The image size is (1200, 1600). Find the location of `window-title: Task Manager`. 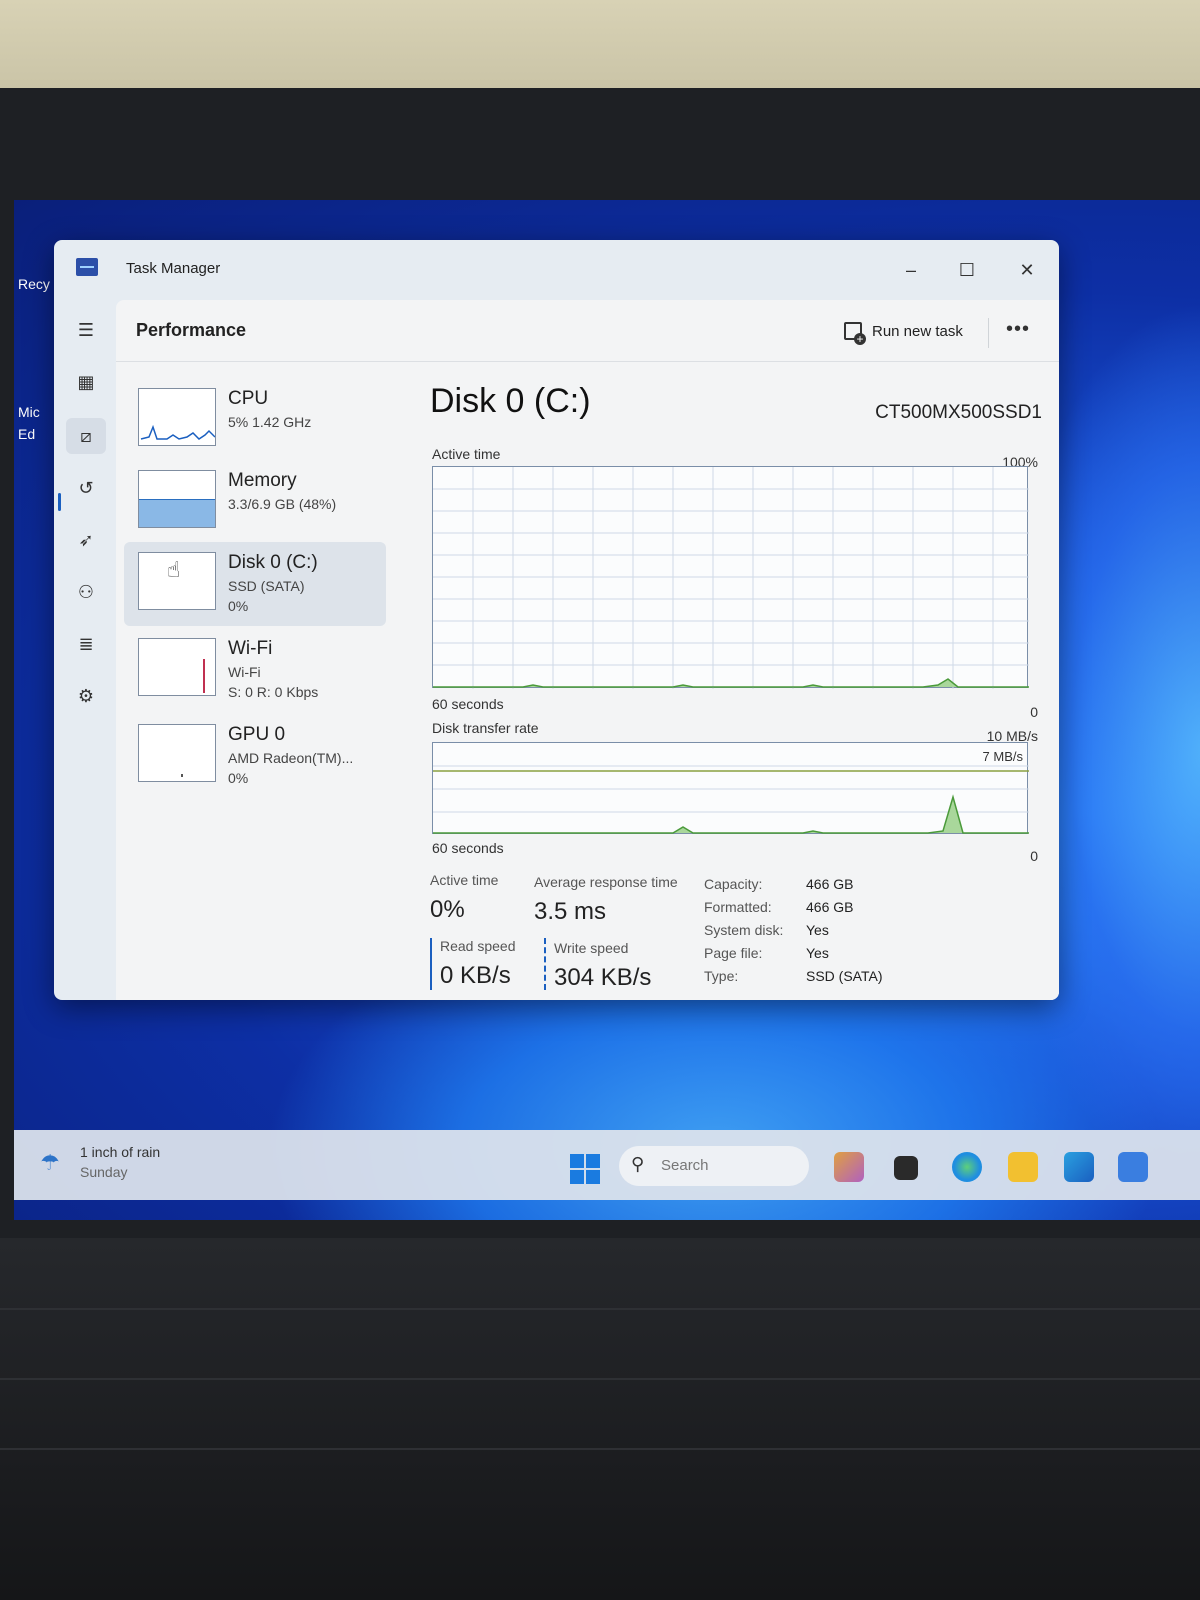

window-title: Task Manager is located at coordinates (173, 268).